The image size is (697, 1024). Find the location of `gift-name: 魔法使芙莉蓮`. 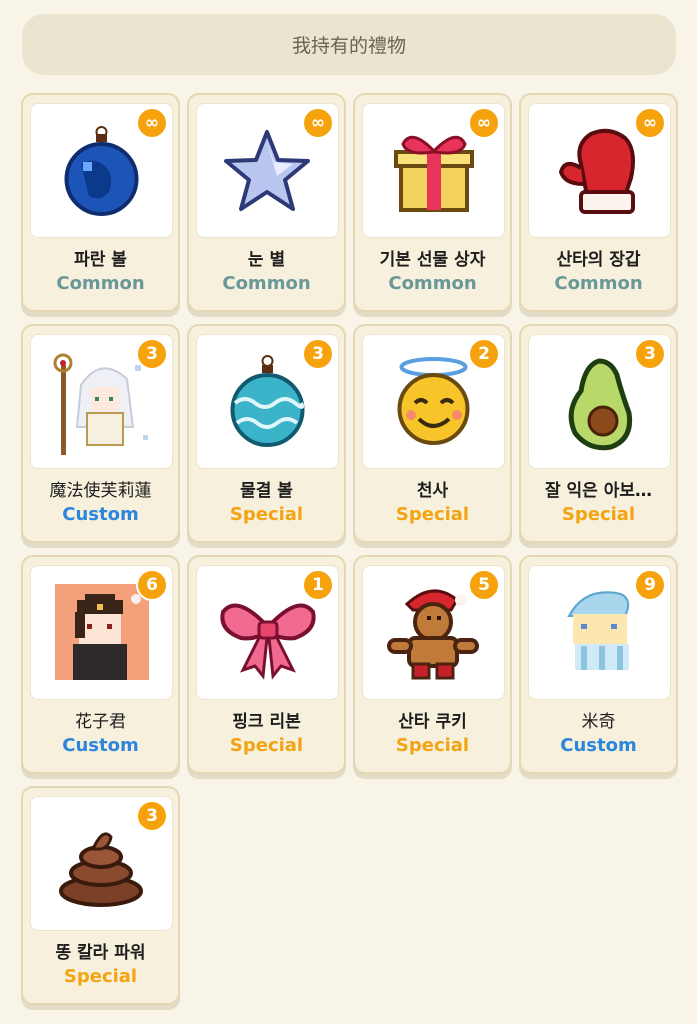

gift-name: 魔法使芙莉蓮 is located at coordinates (100, 491).